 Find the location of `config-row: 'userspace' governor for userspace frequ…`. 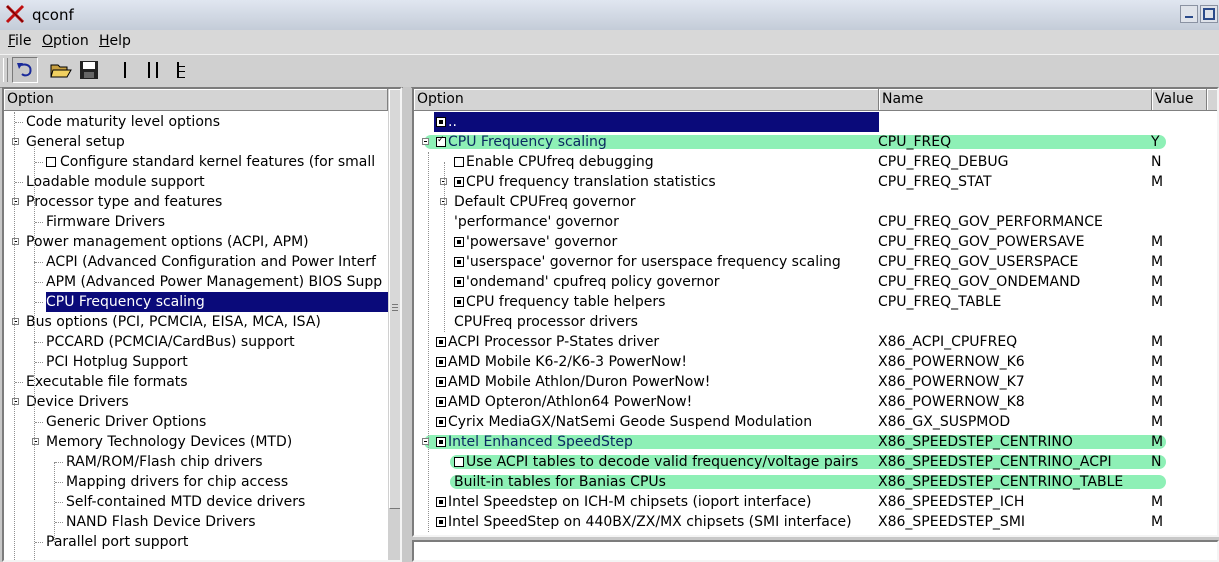

config-row: 'userspace' governor for userspace frequ… is located at coordinates (810, 262).